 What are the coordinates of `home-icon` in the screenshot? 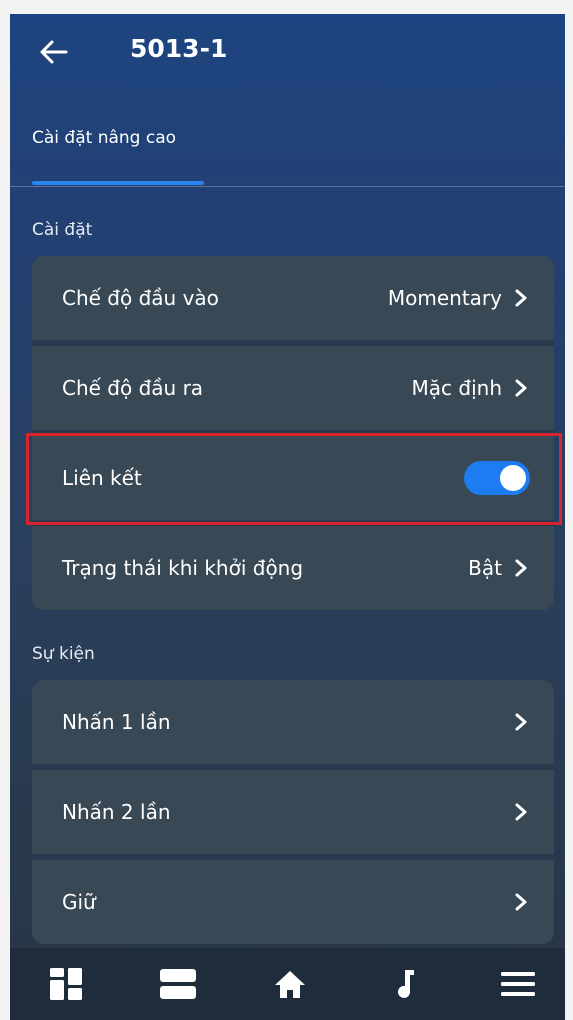 It's located at (290, 984).